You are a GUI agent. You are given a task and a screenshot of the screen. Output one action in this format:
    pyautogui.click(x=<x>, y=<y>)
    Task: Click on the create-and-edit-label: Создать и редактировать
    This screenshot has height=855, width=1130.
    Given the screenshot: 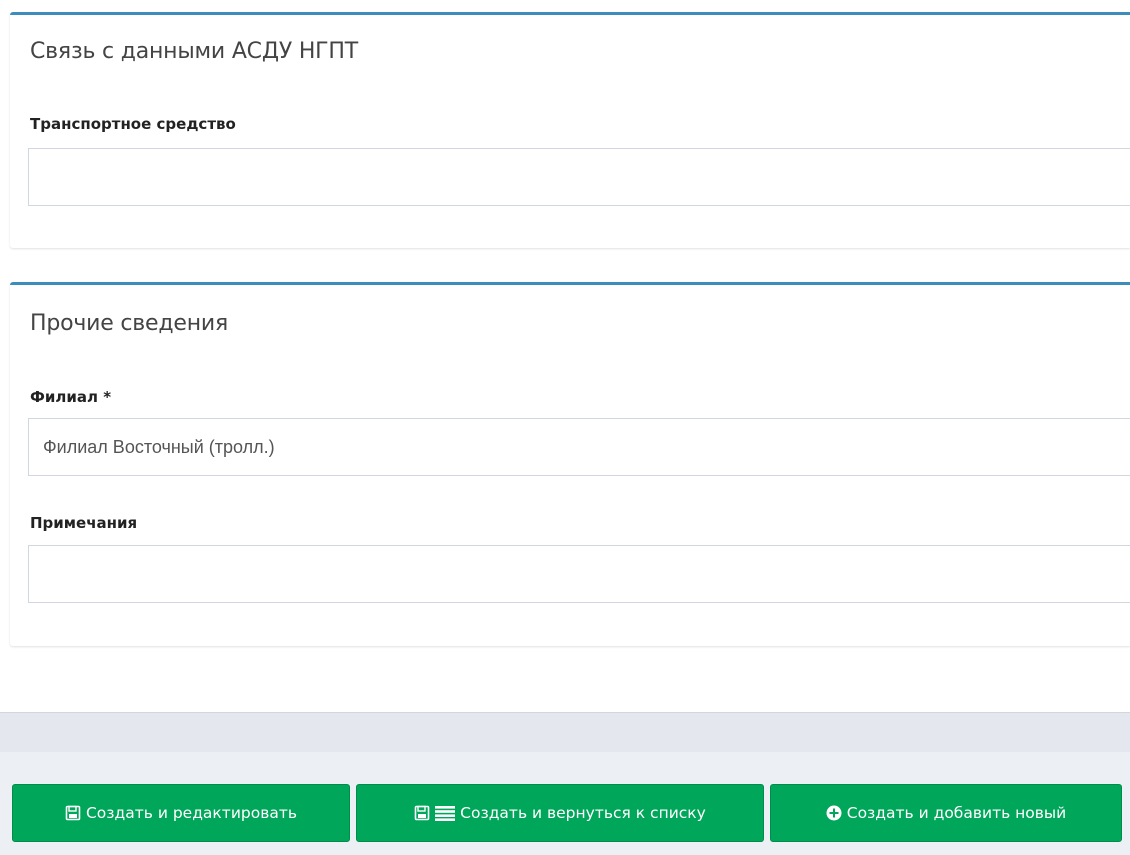 What is the action you would take?
    pyautogui.click(x=191, y=813)
    